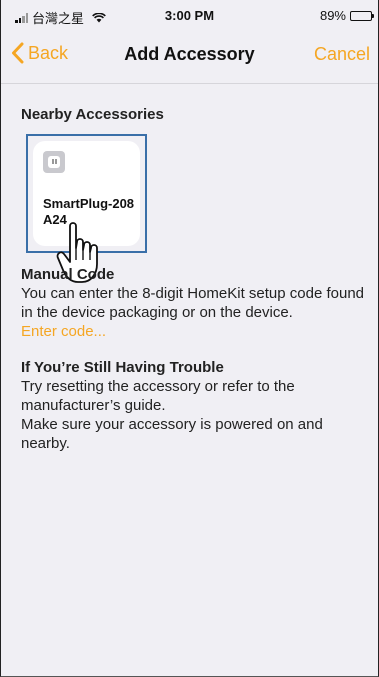 This screenshot has width=379, height=677. I want to click on battery-percent: 89%, so click(332, 15).